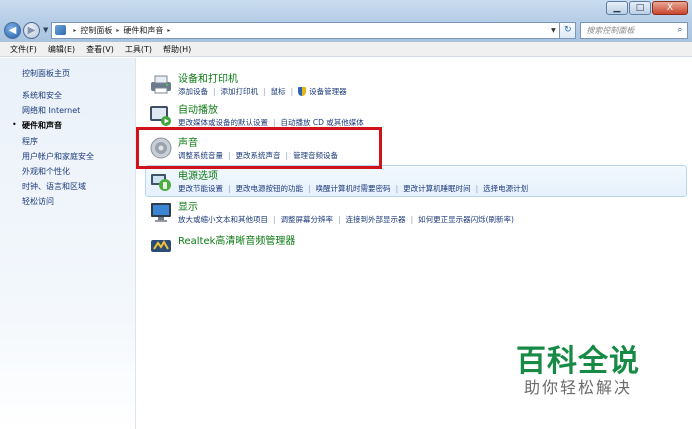  What do you see at coordinates (30, 141) in the screenshot?
I see `nav-programs: 程序` at bounding box center [30, 141].